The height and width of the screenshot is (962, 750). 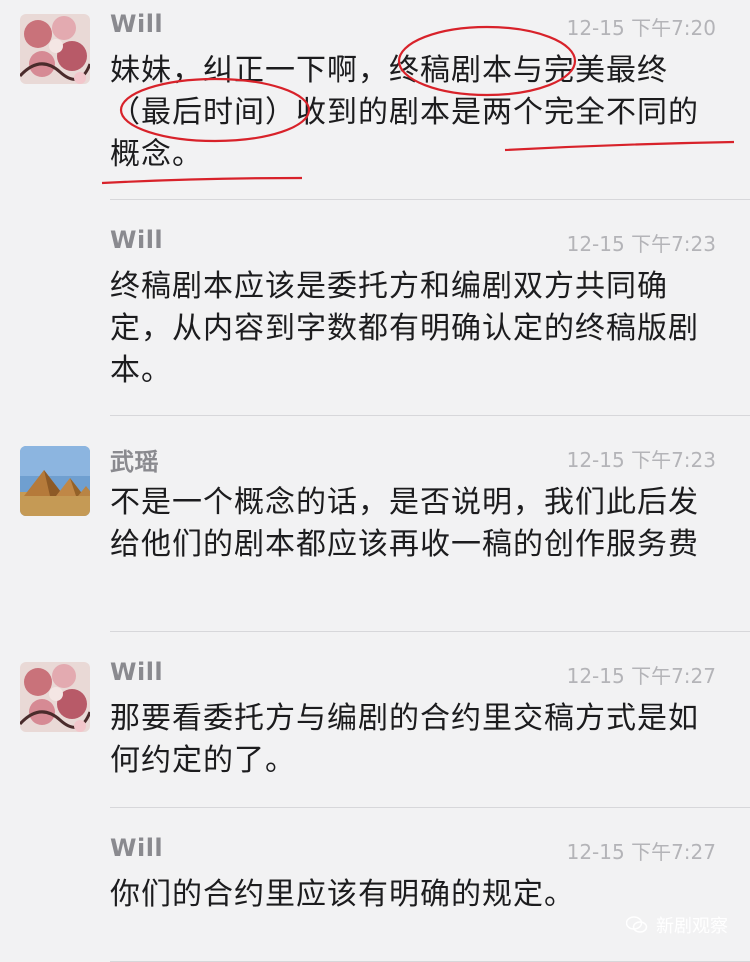 I want to click on message-text: 不是一个概念的话，是否说明，我们此后发给他们的剧本都应该再收一稿的创作服务费, so click(x=404, y=523).